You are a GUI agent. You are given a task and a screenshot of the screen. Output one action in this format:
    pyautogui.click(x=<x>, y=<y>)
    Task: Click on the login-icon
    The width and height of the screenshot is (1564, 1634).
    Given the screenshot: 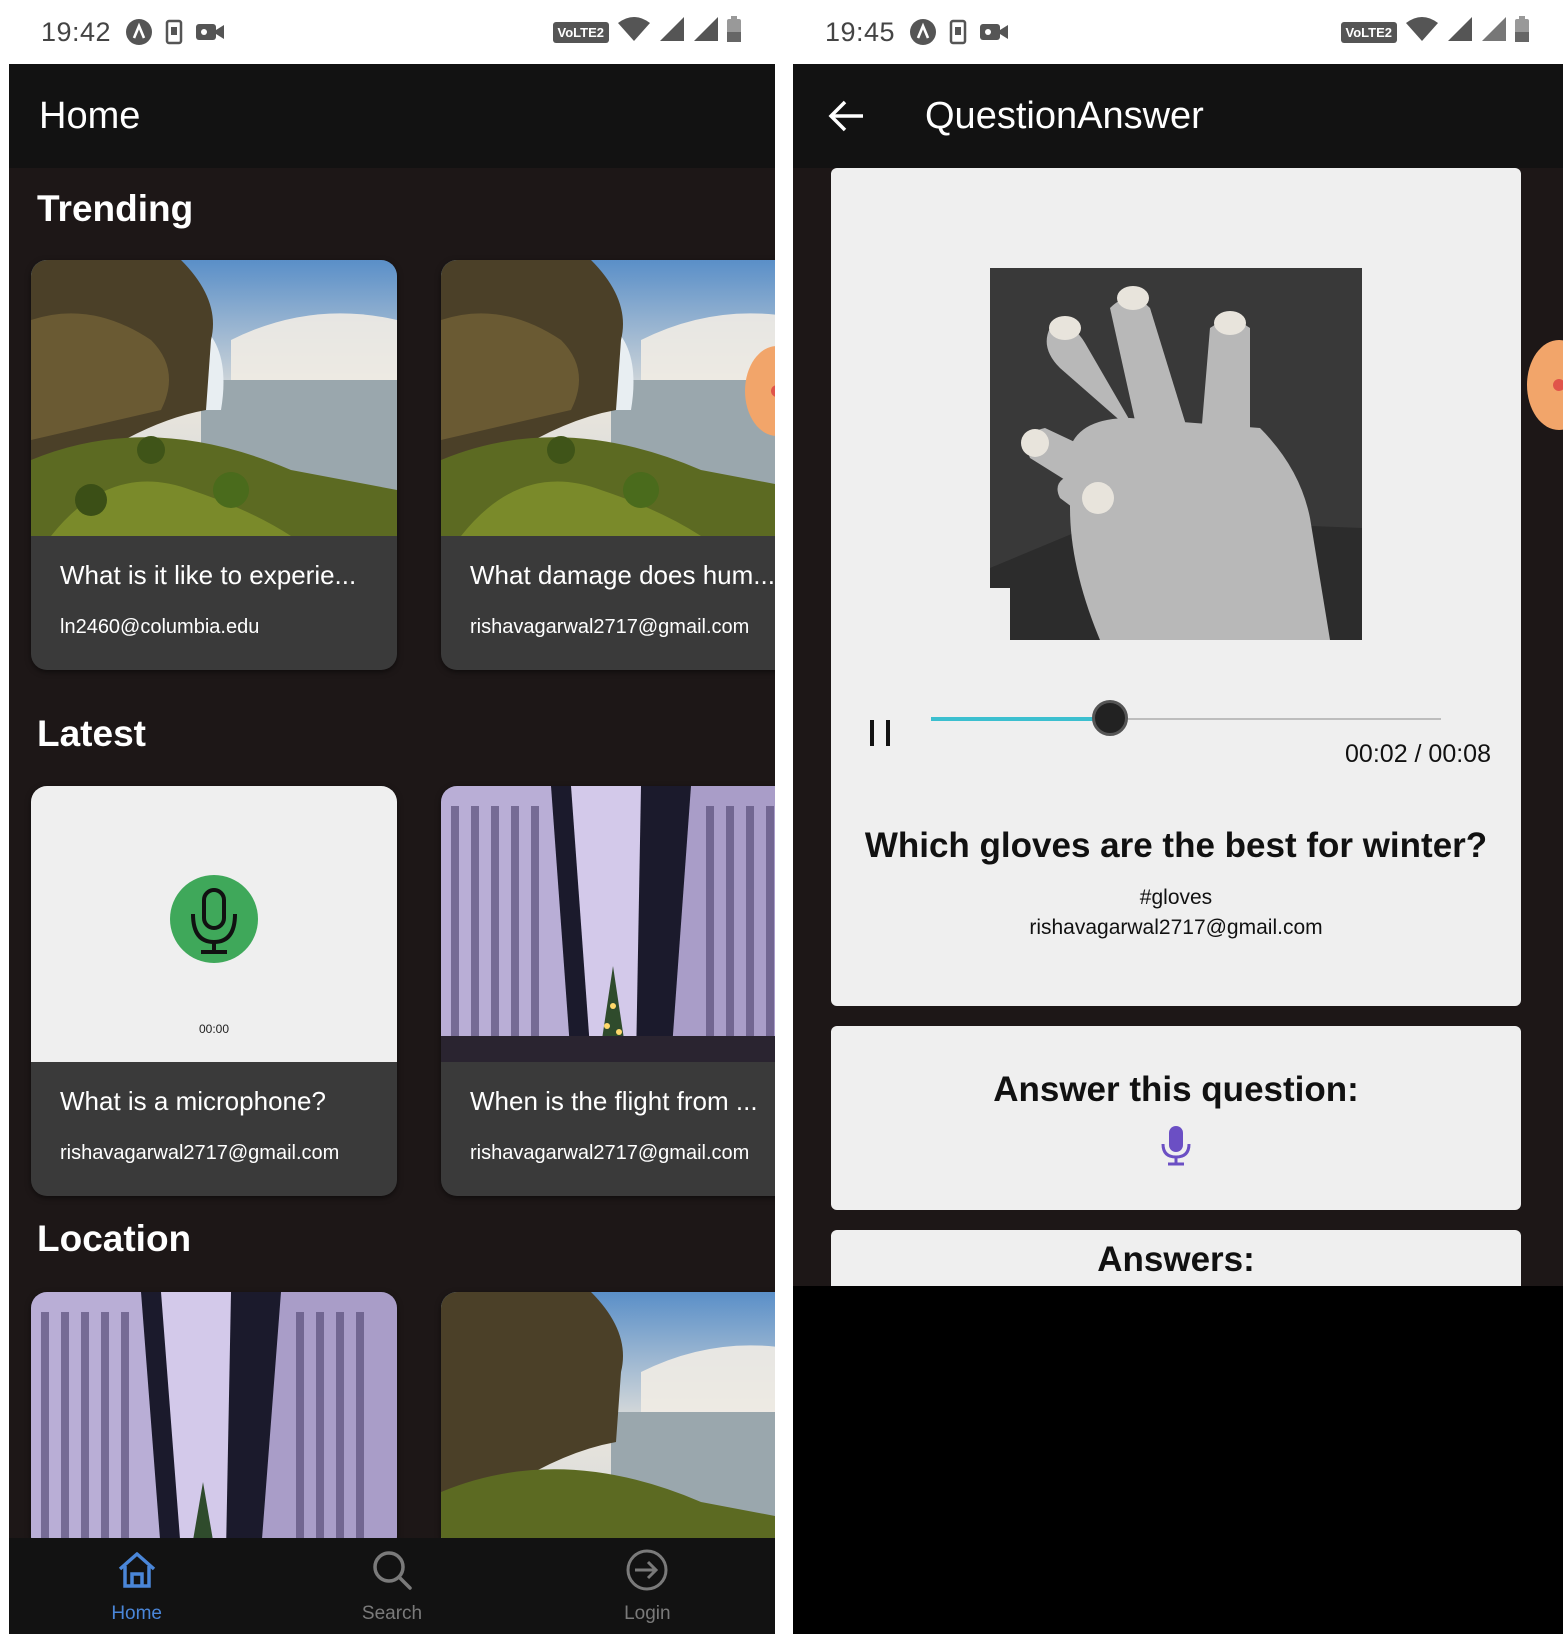 What is the action you would take?
    pyautogui.click(x=647, y=1572)
    